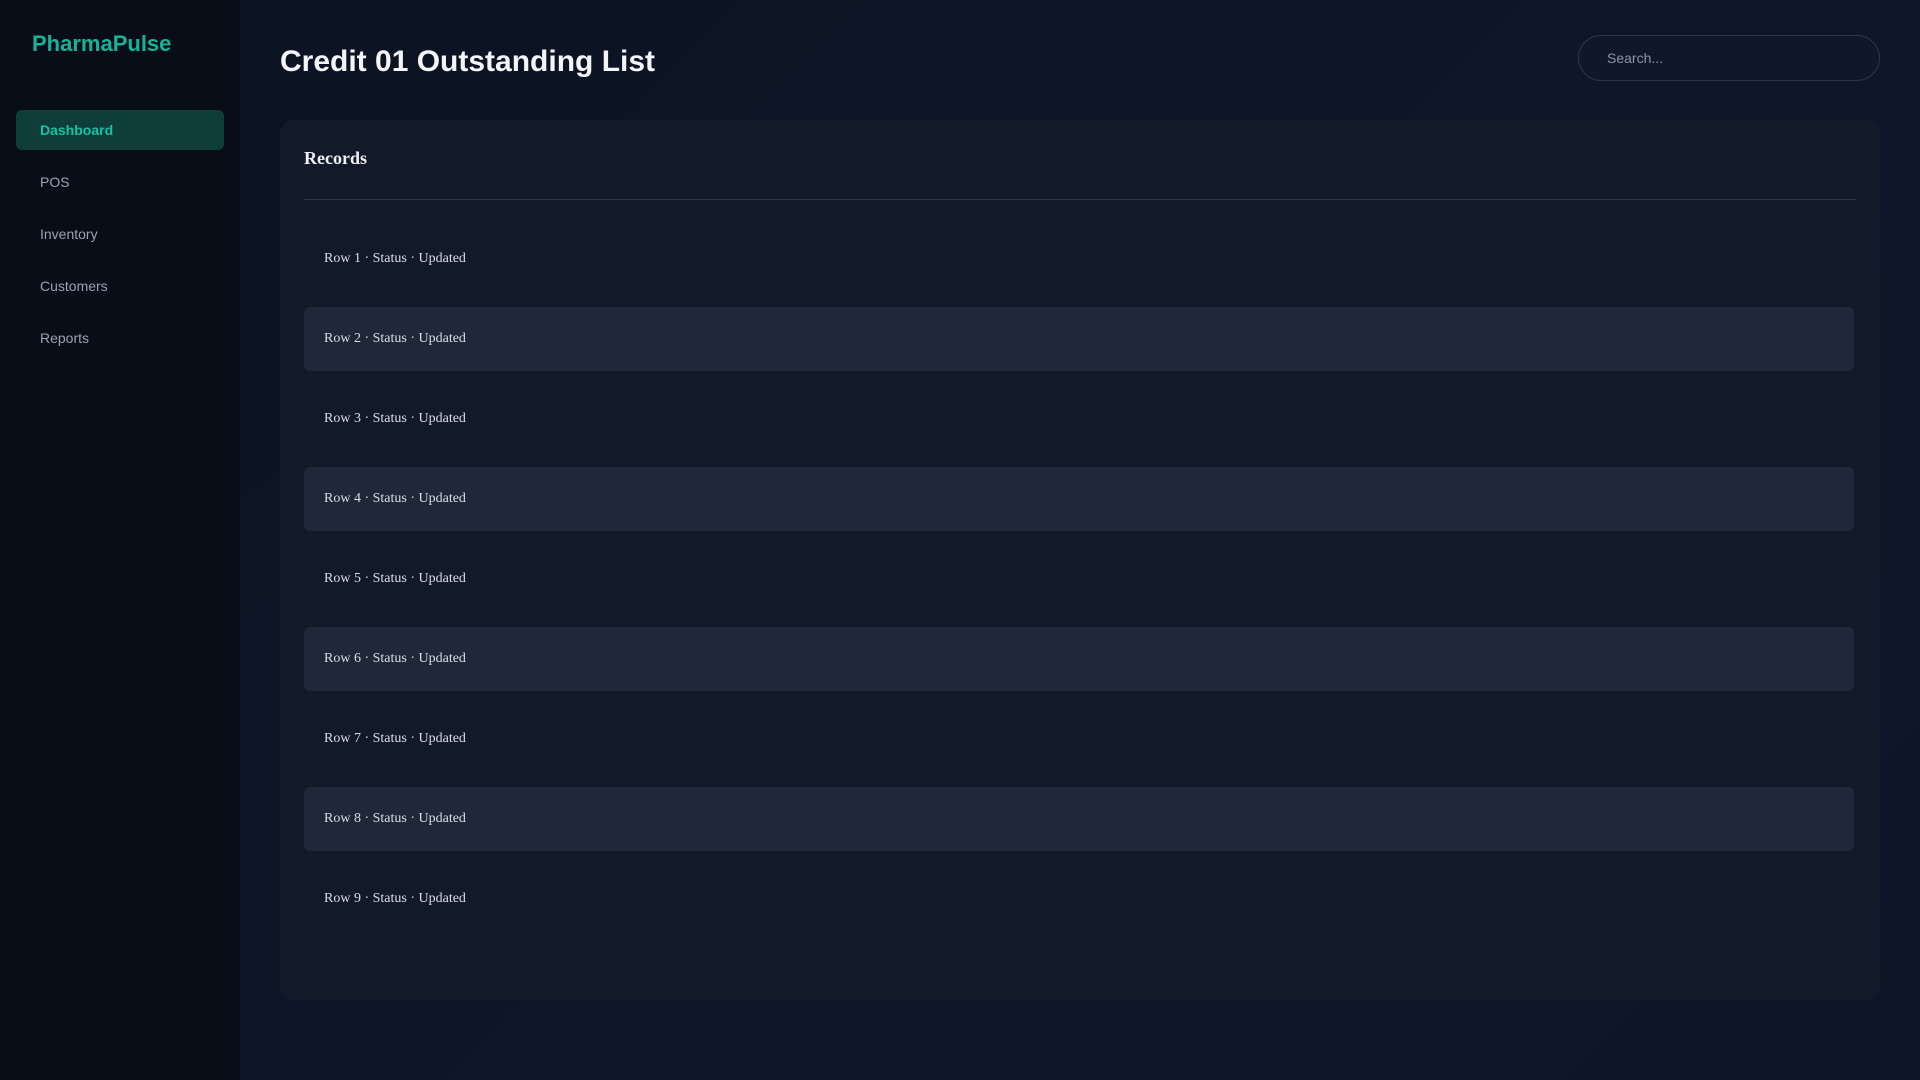 The width and height of the screenshot is (1920, 1080). I want to click on table-row: Row 2 · Status · Updated, so click(1079, 339).